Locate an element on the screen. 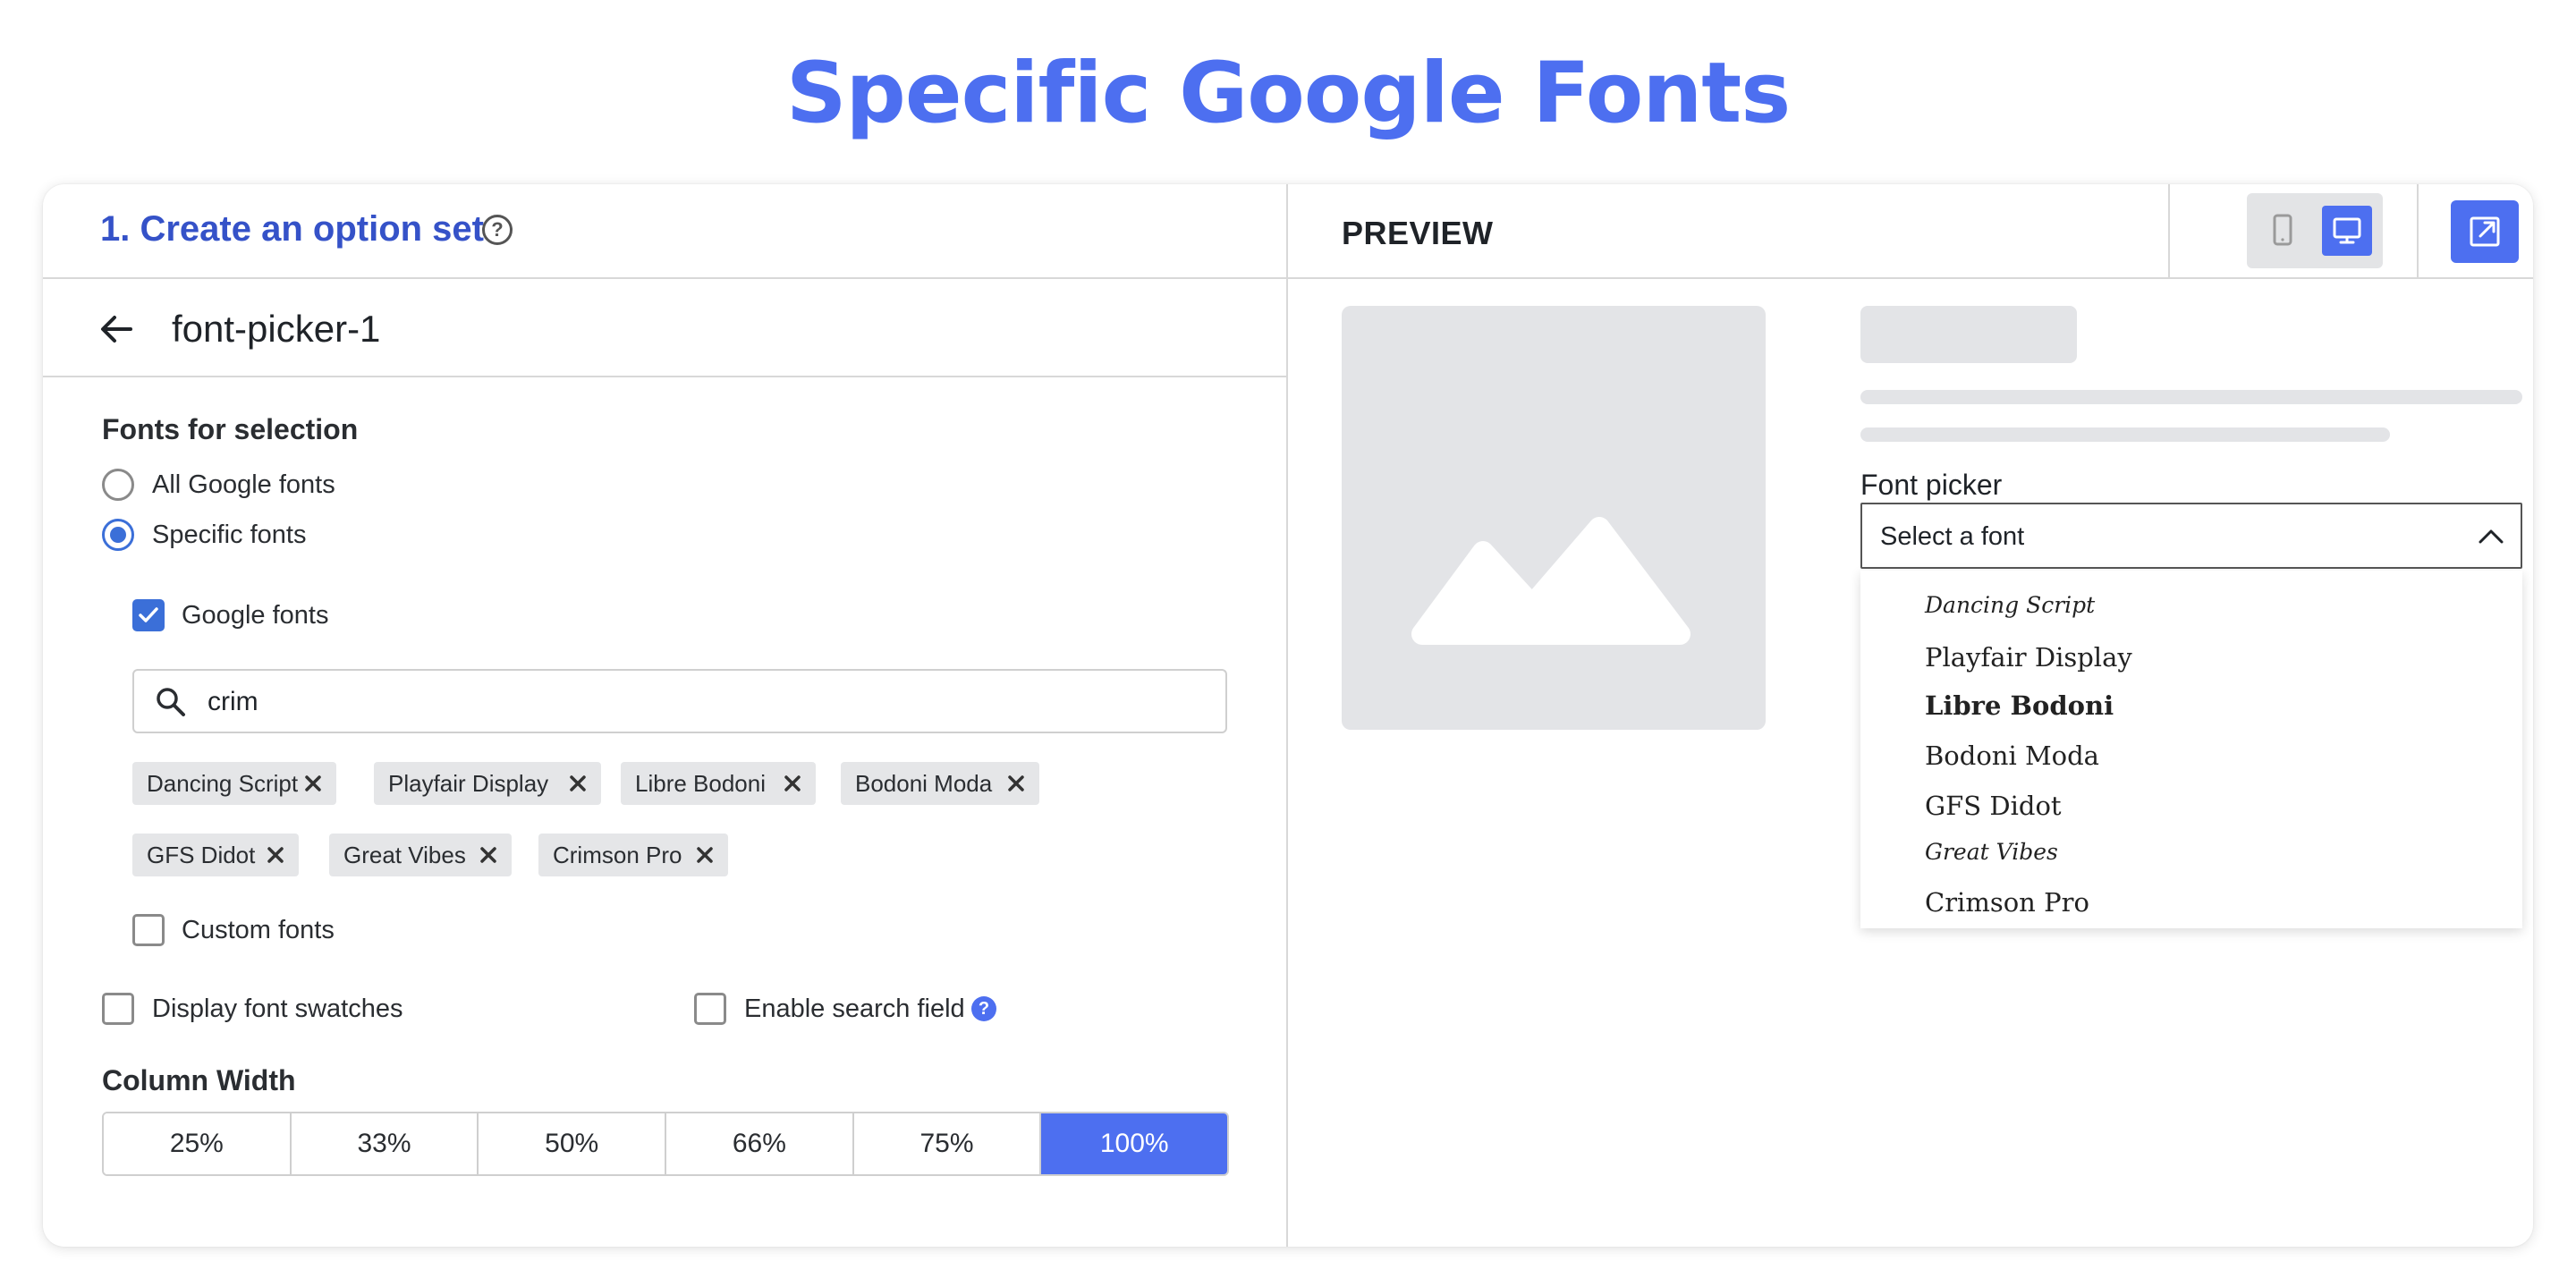 This screenshot has width=2576, height=1261. preview-header: PREVIEW is located at coordinates (1910, 232).